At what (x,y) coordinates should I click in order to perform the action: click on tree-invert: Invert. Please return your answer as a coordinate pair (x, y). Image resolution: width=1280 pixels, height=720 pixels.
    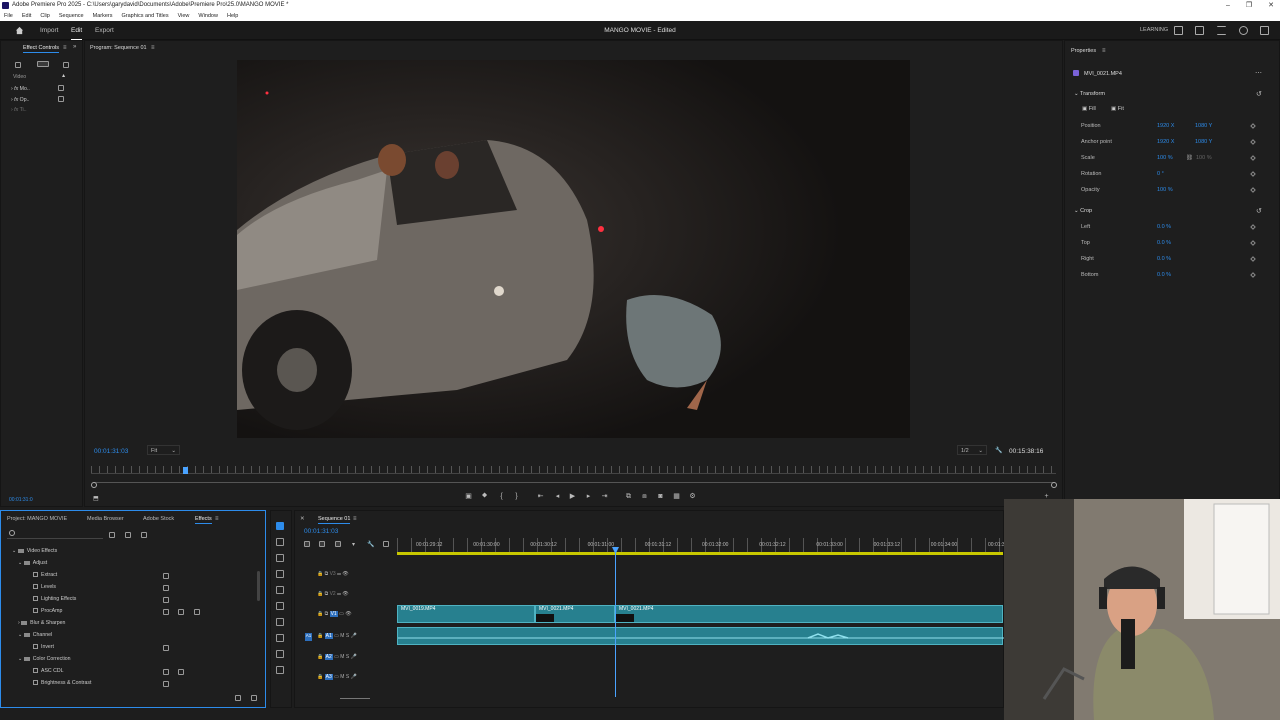
    Looking at the image, I should click on (43, 647).